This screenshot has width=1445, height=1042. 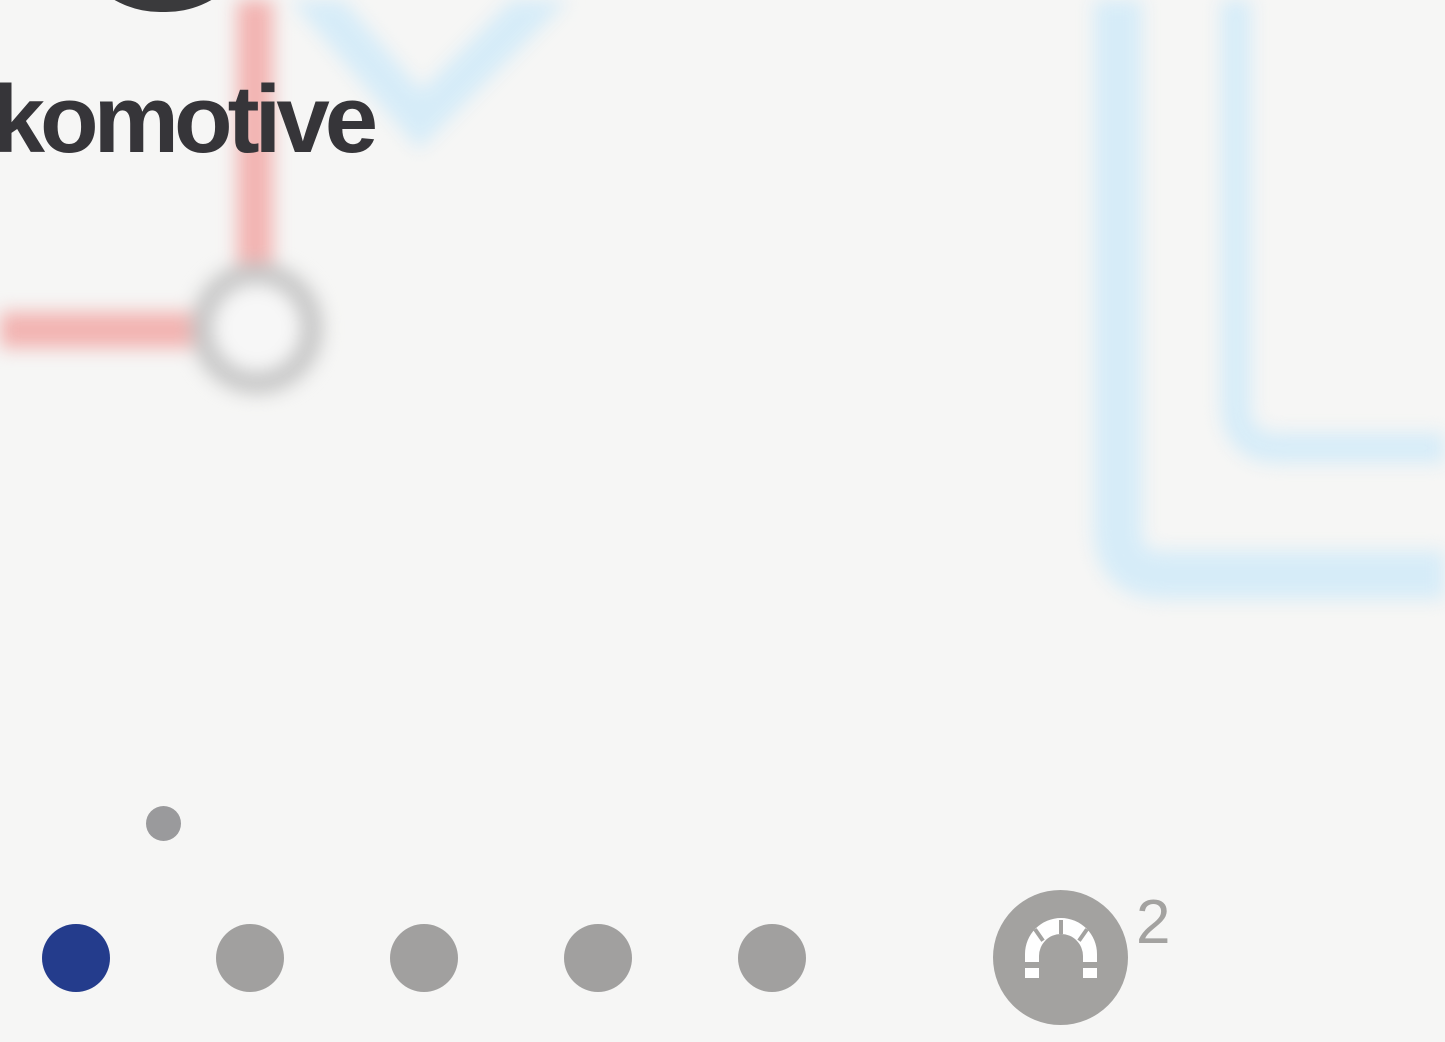 What do you see at coordinates (257, 328) in the screenshot?
I see `station-ring` at bounding box center [257, 328].